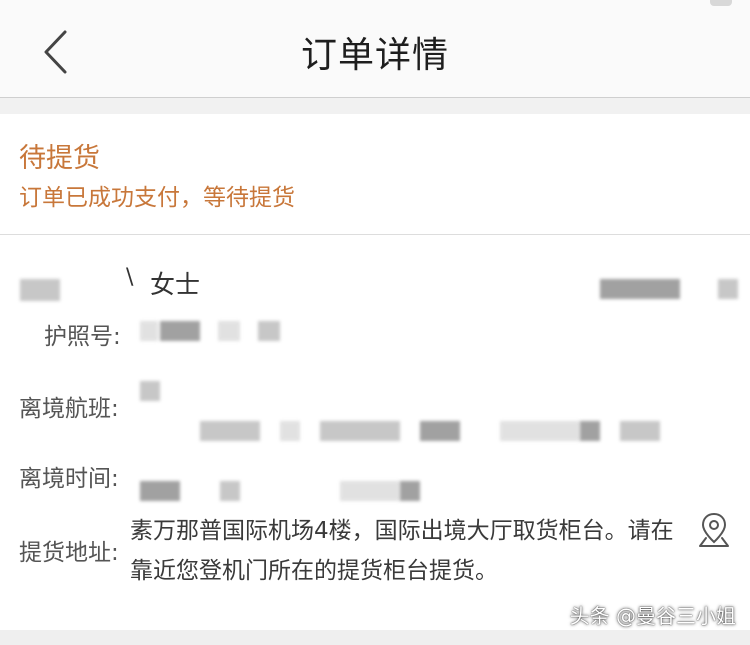 The image size is (750, 645). What do you see at coordinates (375, 637) in the screenshot?
I see `bottom-divider` at bounding box center [375, 637].